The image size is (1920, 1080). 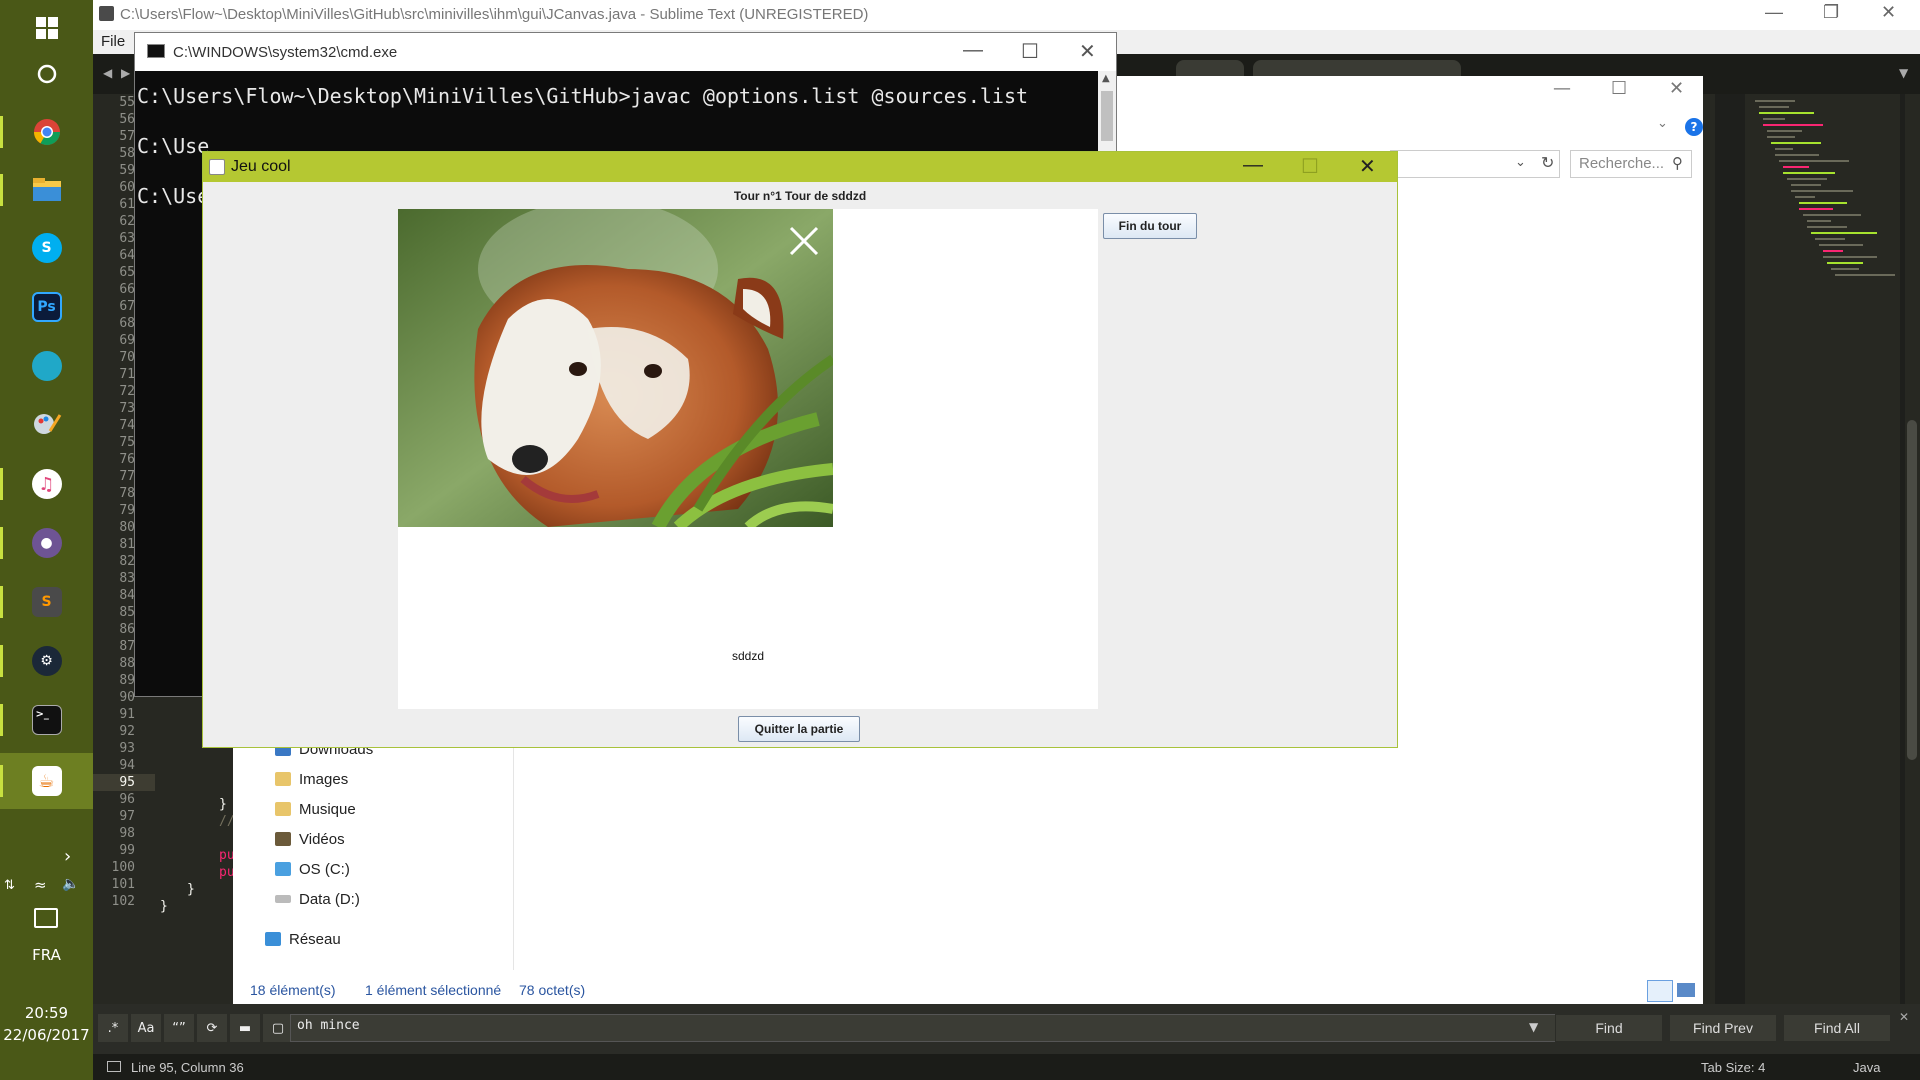 I want to click on find-button: Find, so click(x=1609, y=1028).